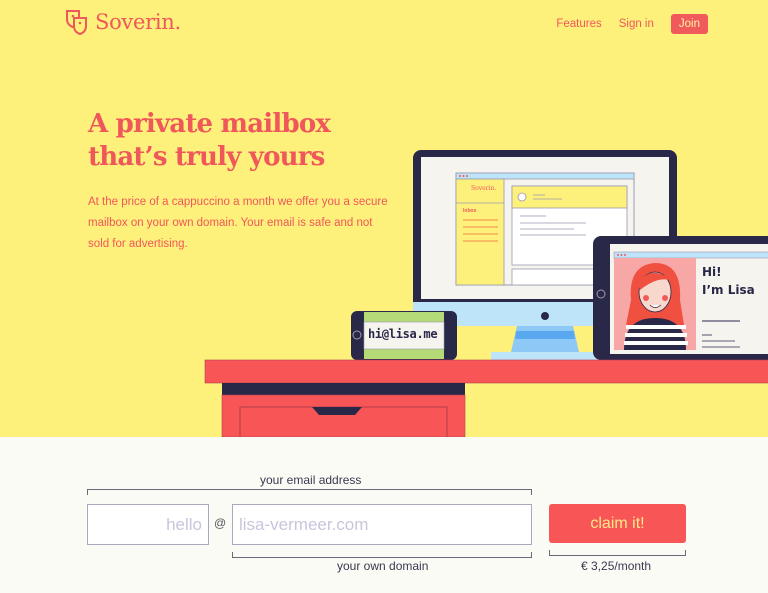 The width and height of the screenshot is (768, 593). What do you see at coordinates (636, 24) in the screenshot?
I see `nav-sign-in: Sign in` at bounding box center [636, 24].